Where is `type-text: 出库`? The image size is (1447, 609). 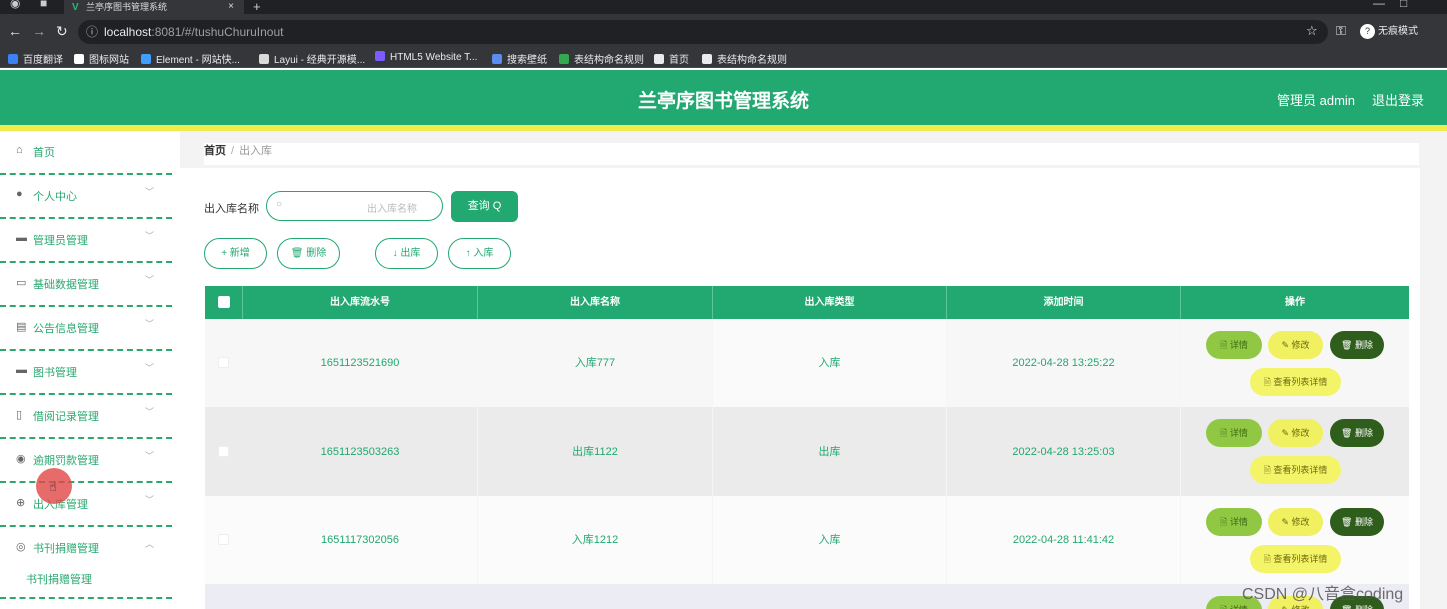 type-text: 出库 is located at coordinates (829, 451).